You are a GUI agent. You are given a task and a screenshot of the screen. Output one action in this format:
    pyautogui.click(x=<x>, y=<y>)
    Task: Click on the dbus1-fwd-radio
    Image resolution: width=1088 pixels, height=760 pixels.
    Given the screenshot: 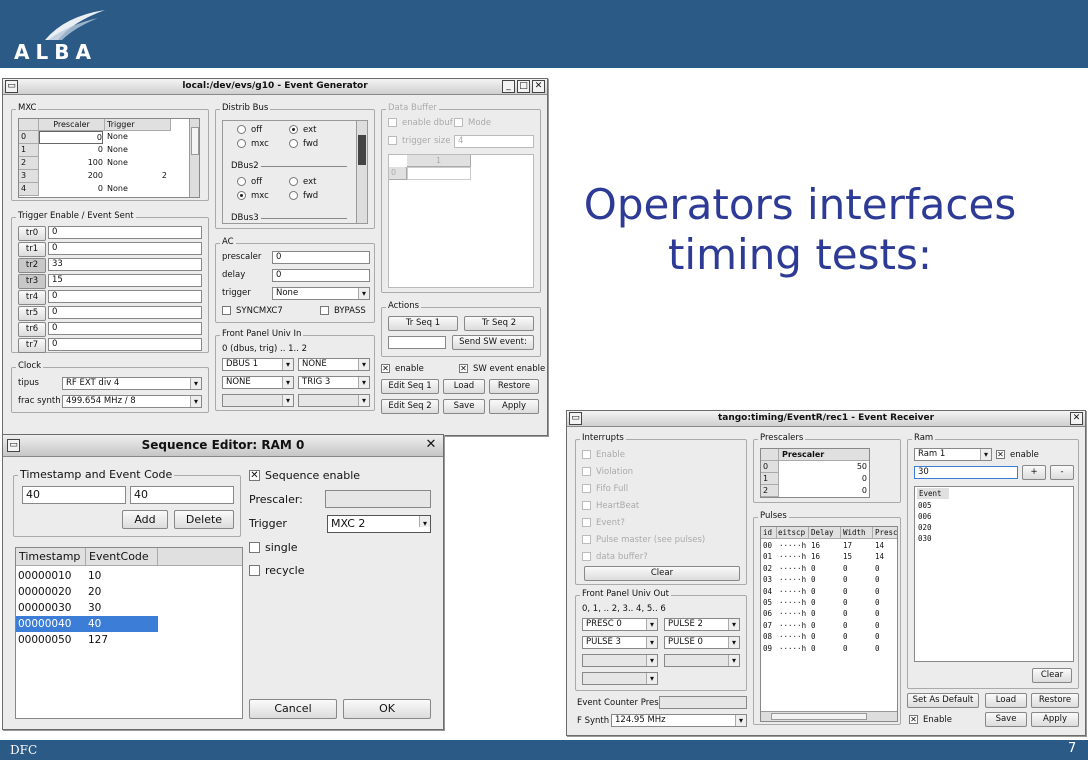 What is the action you would take?
    pyautogui.click(x=293, y=143)
    